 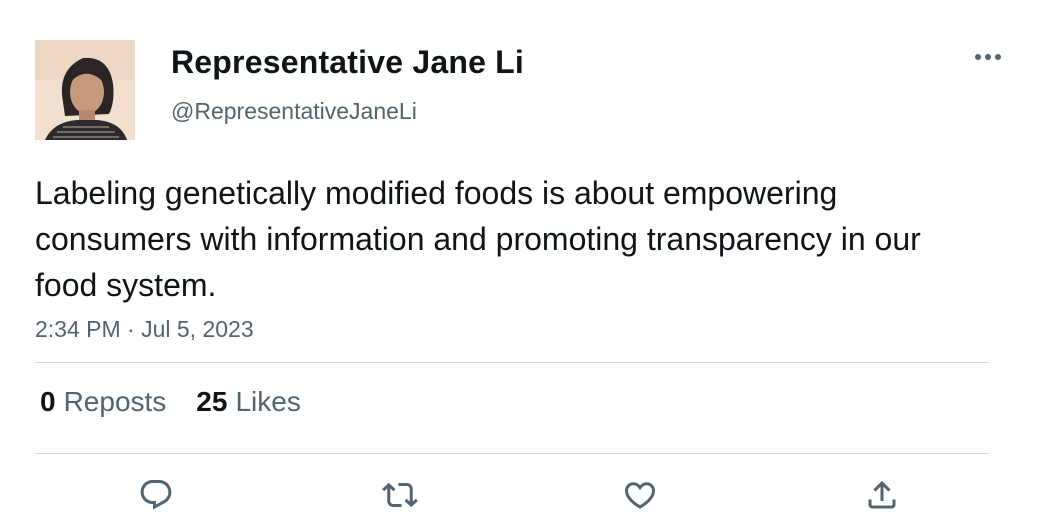 I want to click on share-button, so click(x=882, y=495).